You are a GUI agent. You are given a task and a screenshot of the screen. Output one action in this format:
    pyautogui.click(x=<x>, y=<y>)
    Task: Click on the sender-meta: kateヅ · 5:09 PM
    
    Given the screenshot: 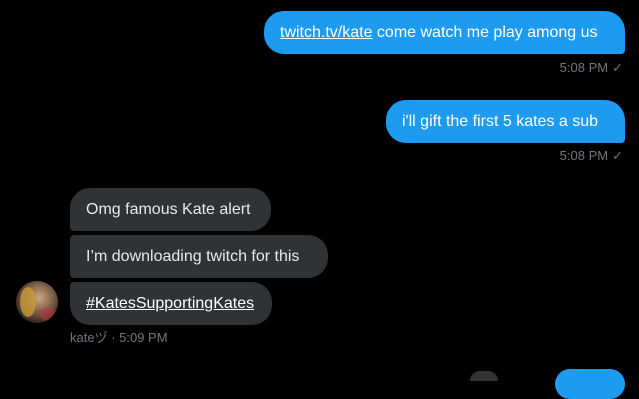 What is the action you would take?
    pyautogui.click(x=119, y=338)
    